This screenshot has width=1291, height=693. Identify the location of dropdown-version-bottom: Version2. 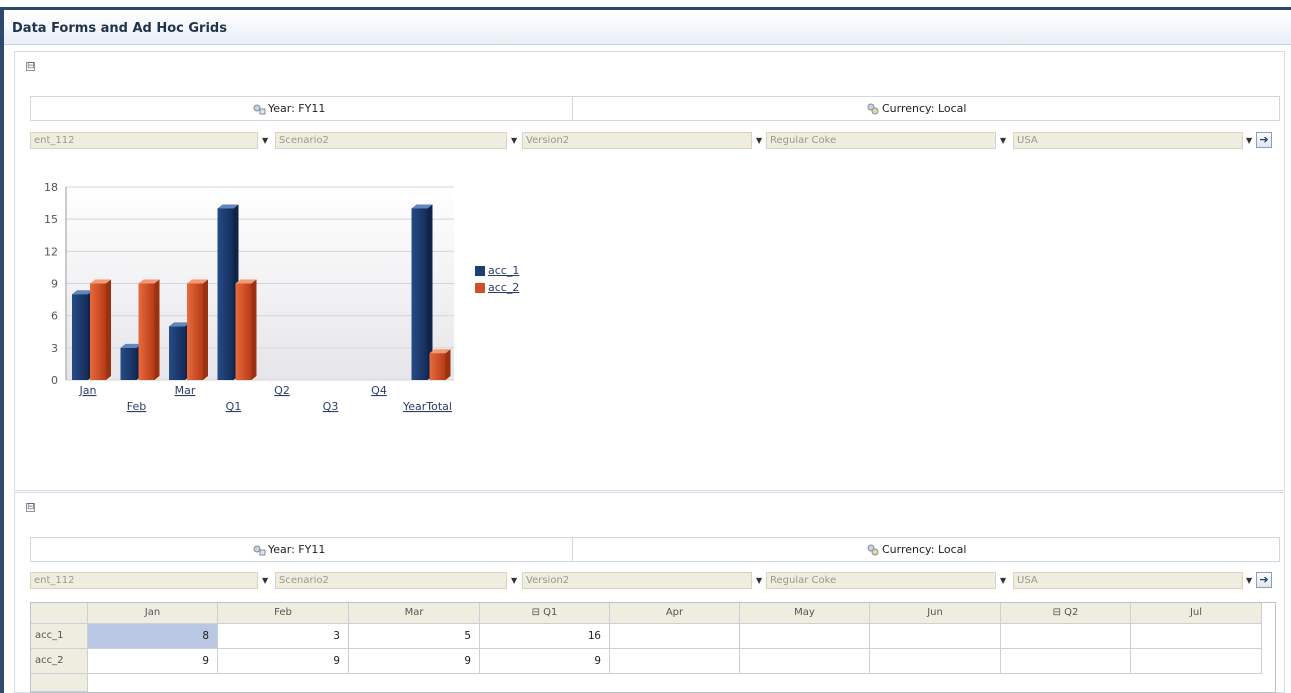
(637, 580).